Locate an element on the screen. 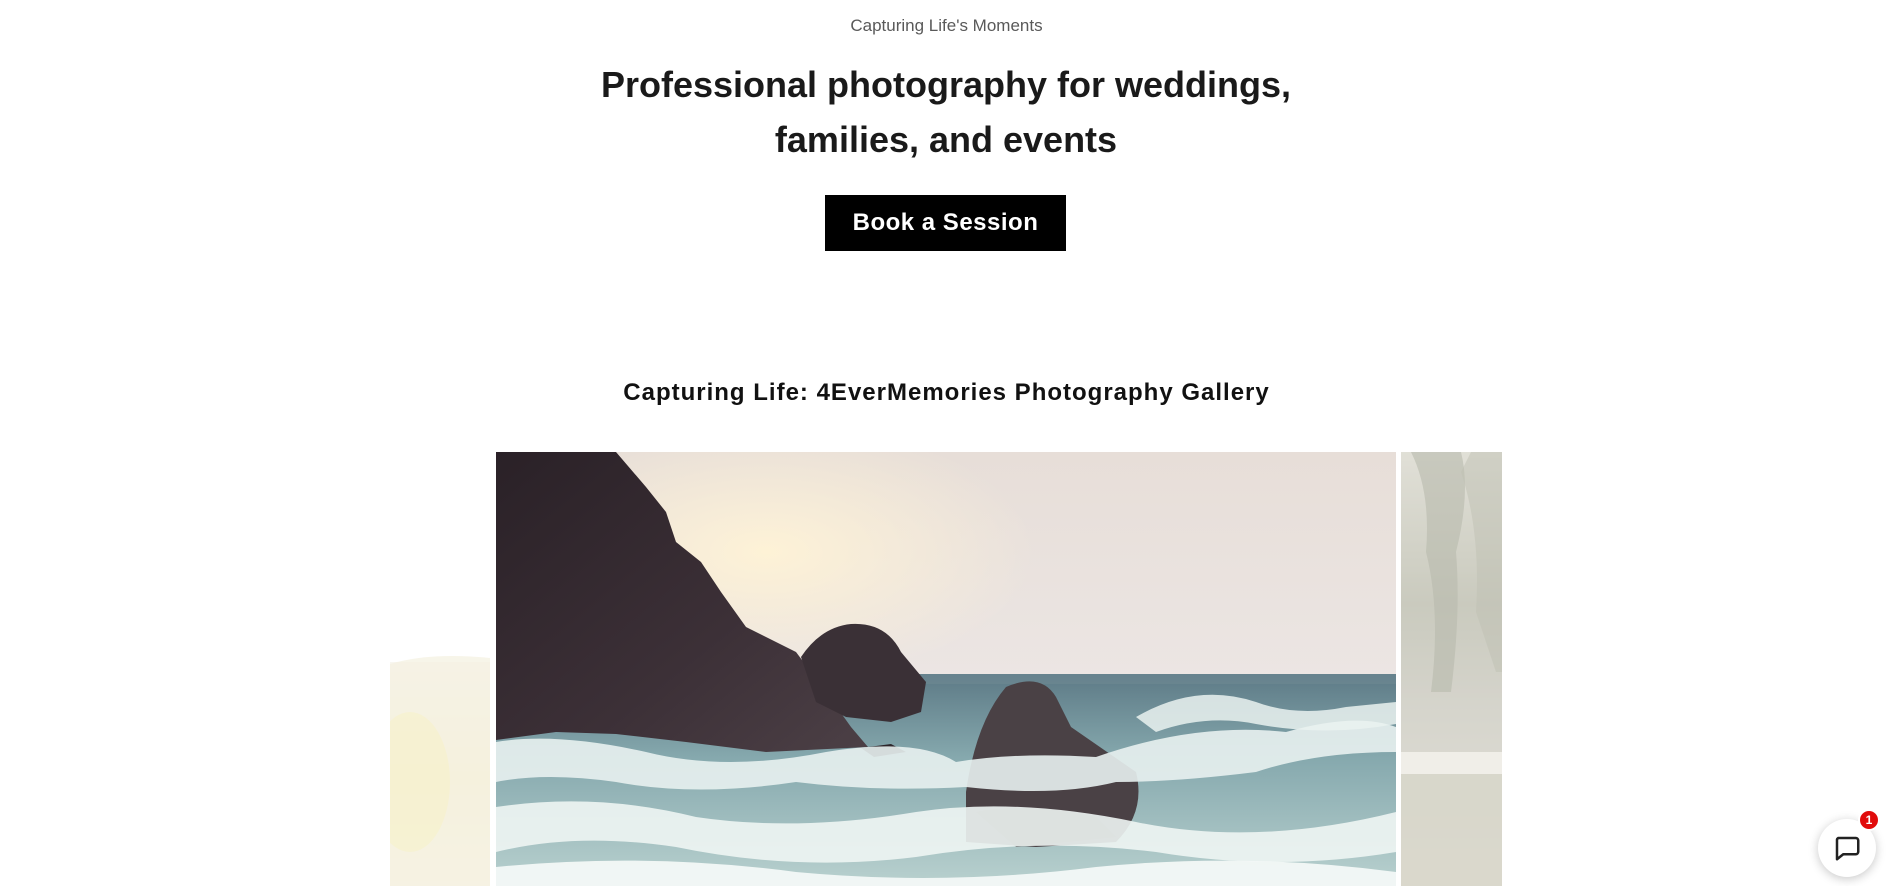 This screenshot has height=886, width=1893. previous-photo is located at coordinates (440, 669).